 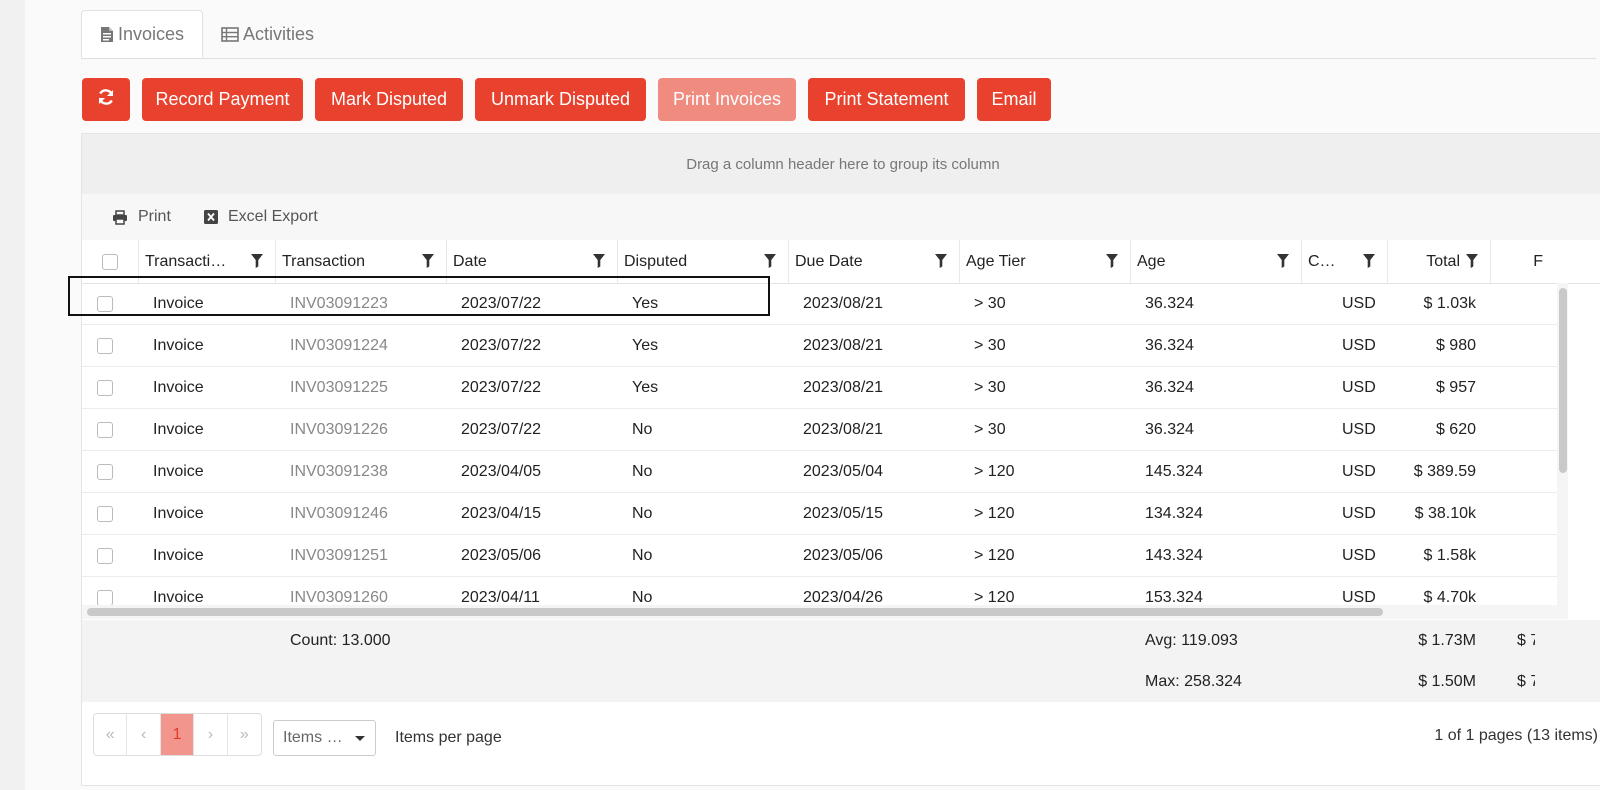 What do you see at coordinates (261, 217) in the screenshot?
I see `excel-export-button: Excel Export` at bounding box center [261, 217].